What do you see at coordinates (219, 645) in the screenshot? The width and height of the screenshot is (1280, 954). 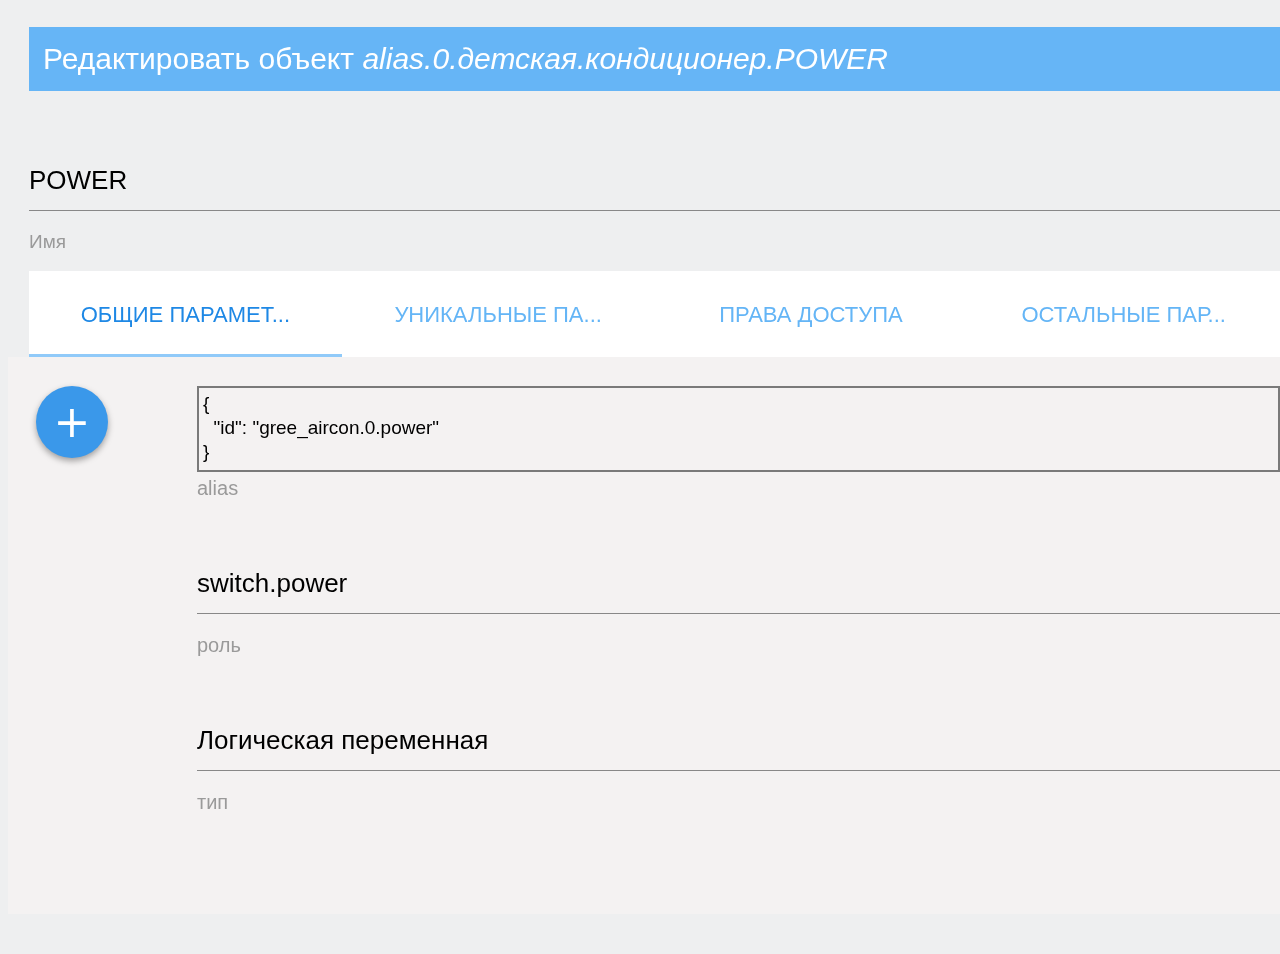 I see `field-label: роль` at bounding box center [219, 645].